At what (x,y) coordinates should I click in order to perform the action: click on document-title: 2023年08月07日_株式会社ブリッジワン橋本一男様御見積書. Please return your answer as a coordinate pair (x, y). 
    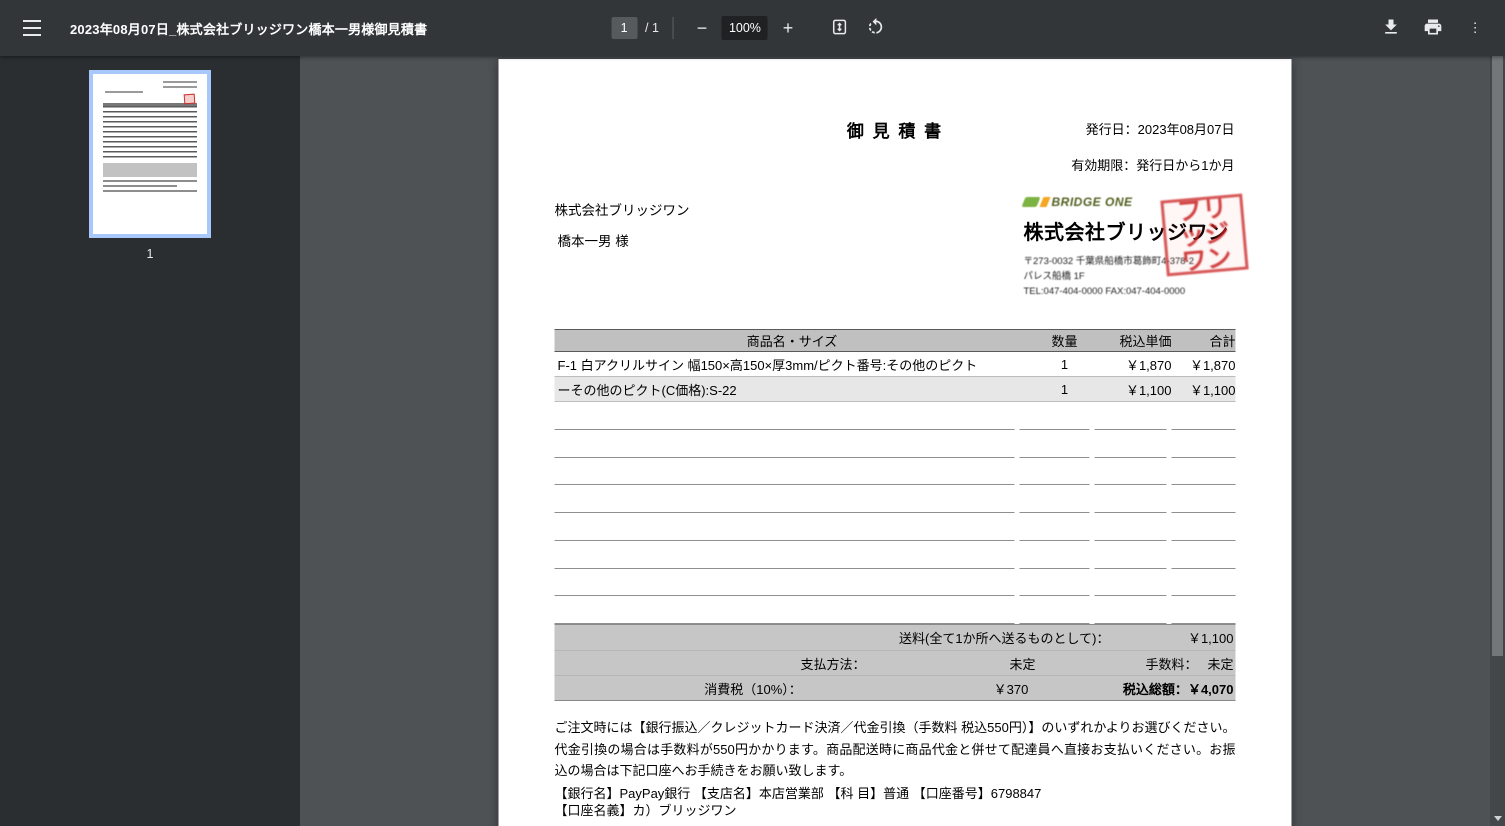
    Looking at the image, I should click on (249, 29).